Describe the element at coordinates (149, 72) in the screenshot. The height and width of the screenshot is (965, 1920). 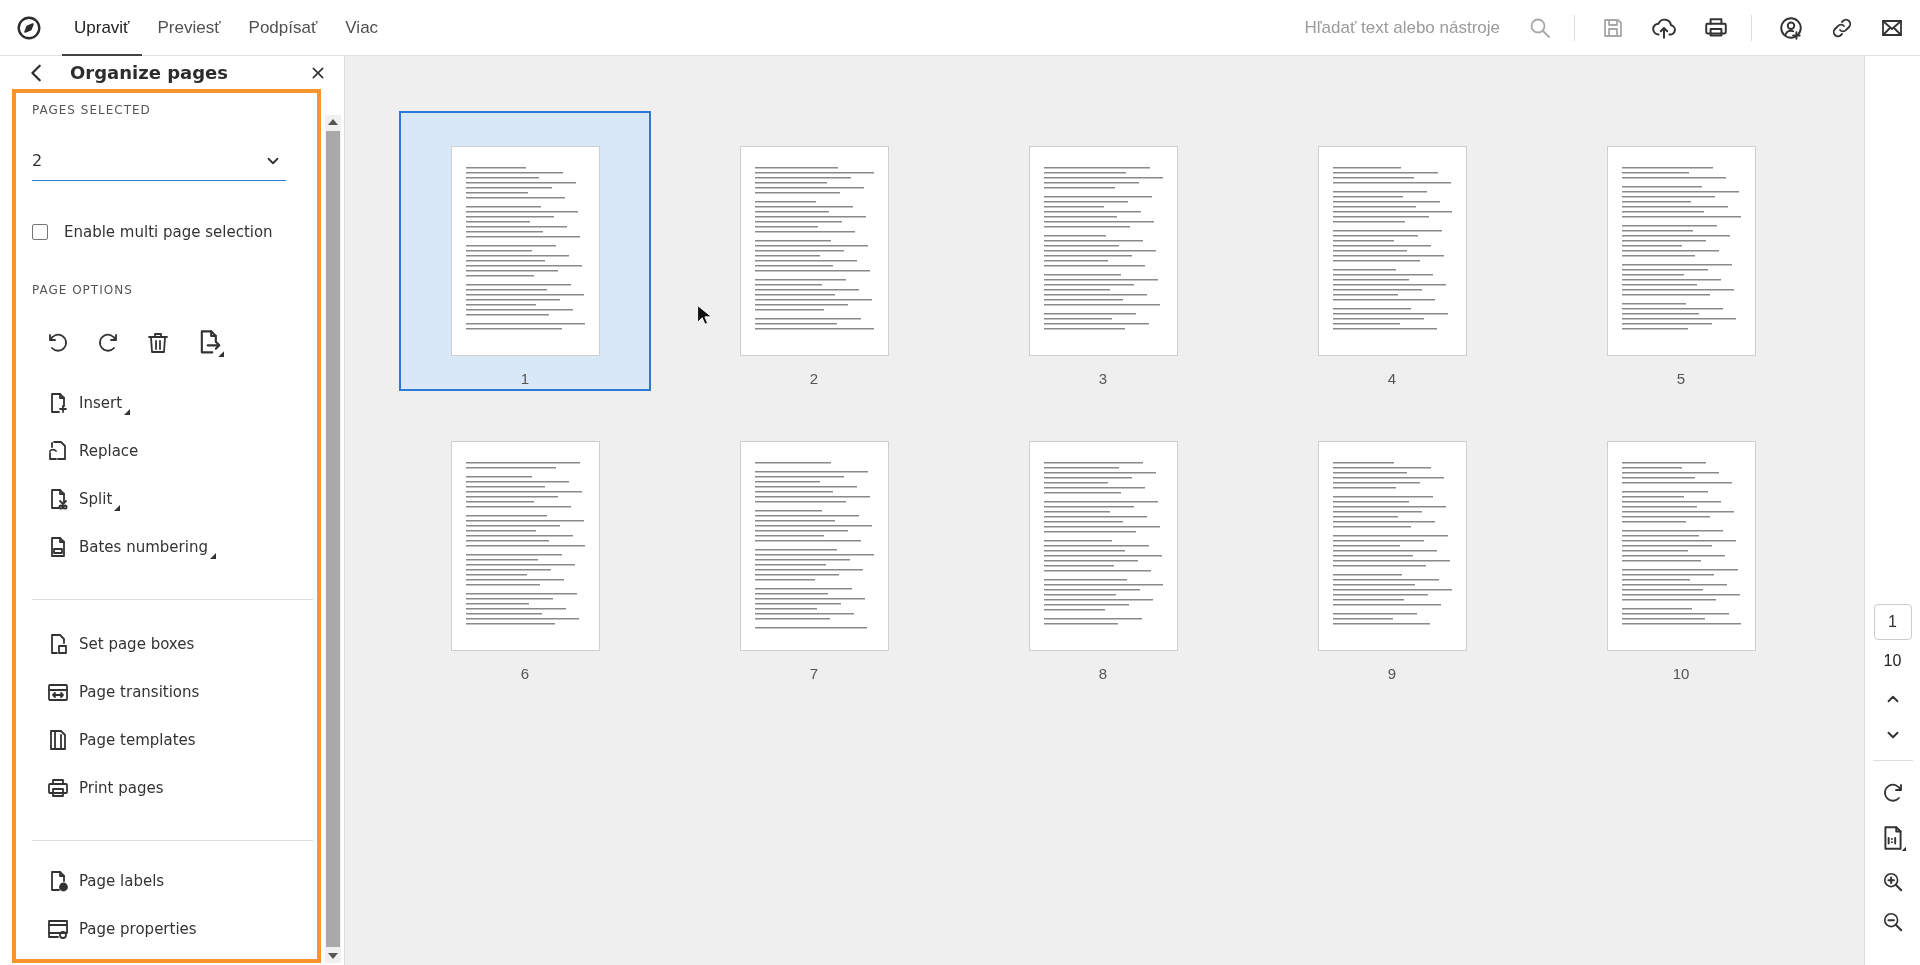
I see `panel-title: Organize pages` at that location.